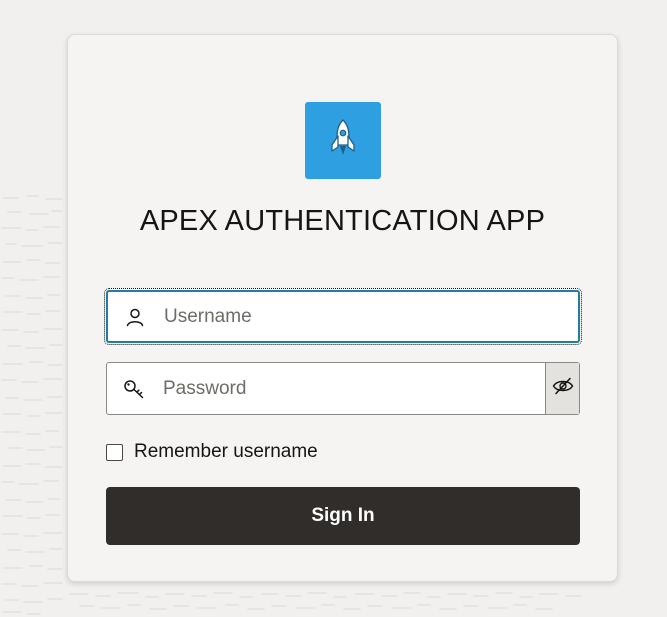  I want to click on username-field, so click(343, 316).